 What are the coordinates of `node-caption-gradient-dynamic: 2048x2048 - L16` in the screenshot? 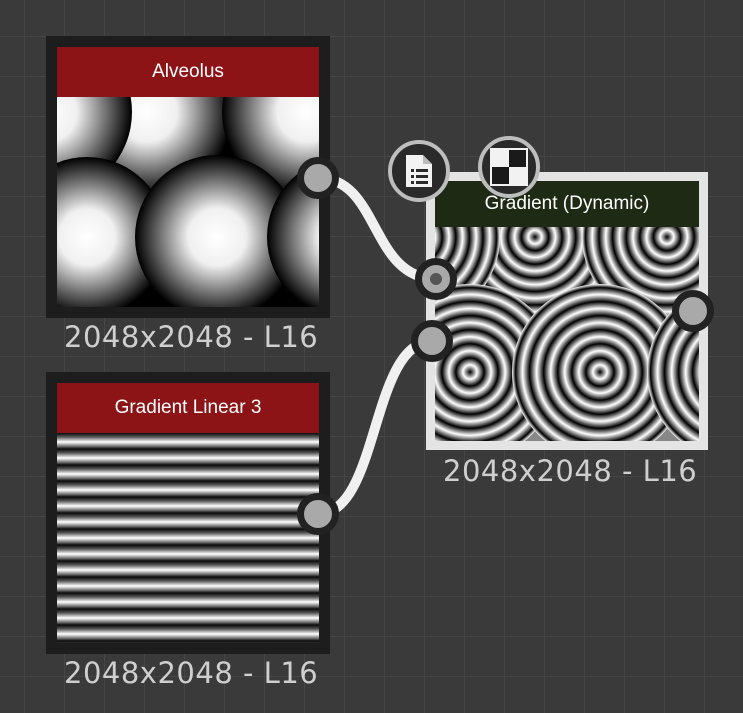 It's located at (570, 471).